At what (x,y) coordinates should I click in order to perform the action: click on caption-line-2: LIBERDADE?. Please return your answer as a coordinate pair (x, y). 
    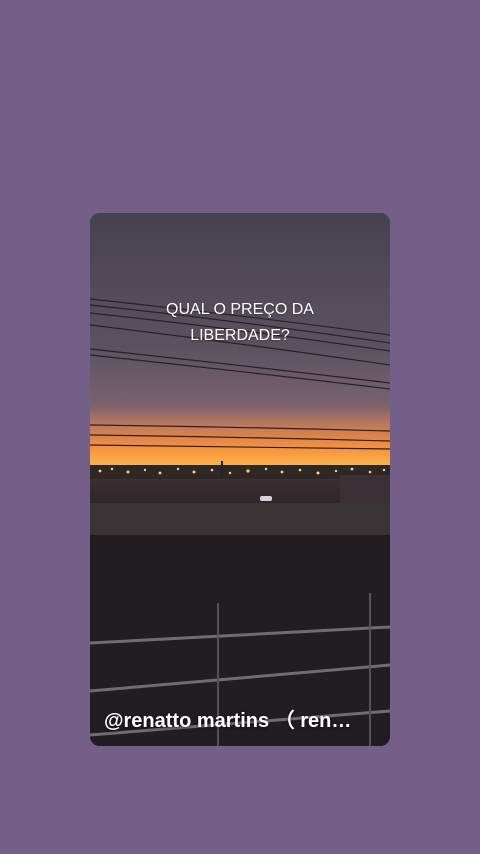
    Looking at the image, I should click on (240, 335).